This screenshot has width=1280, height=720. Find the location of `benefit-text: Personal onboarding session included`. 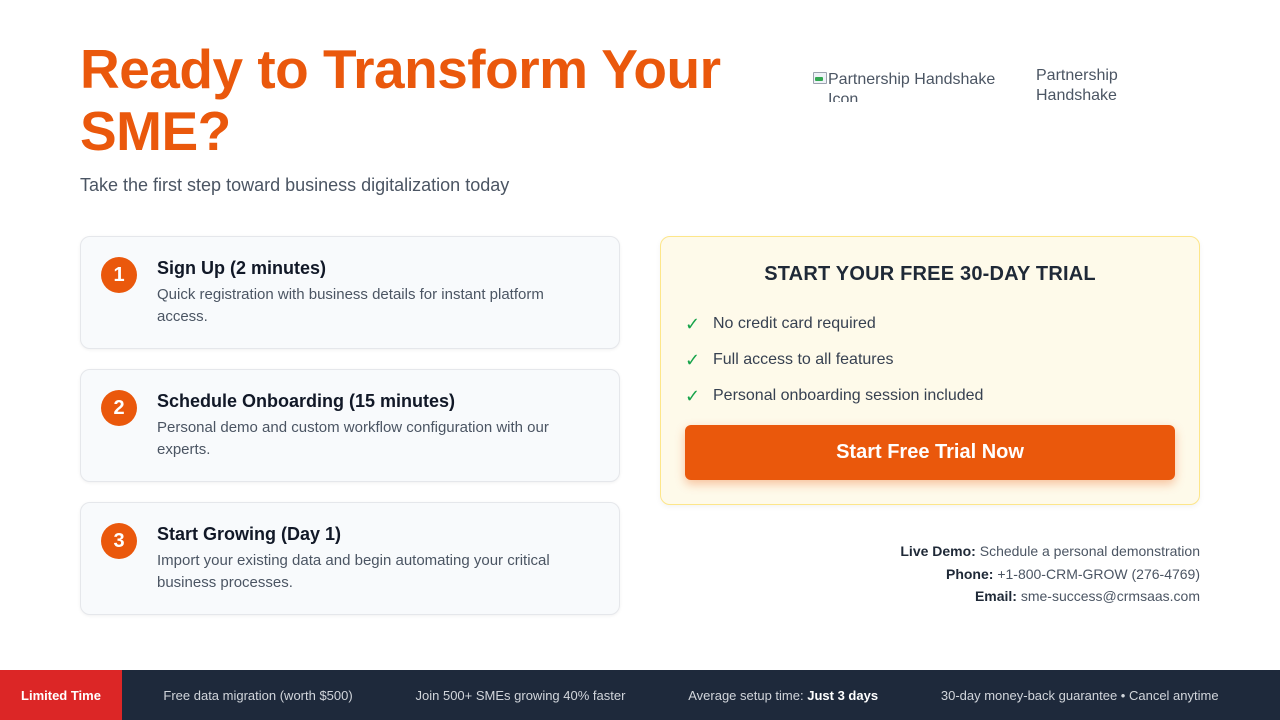

benefit-text: Personal onboarding session included is located at coordinates (848, 395).